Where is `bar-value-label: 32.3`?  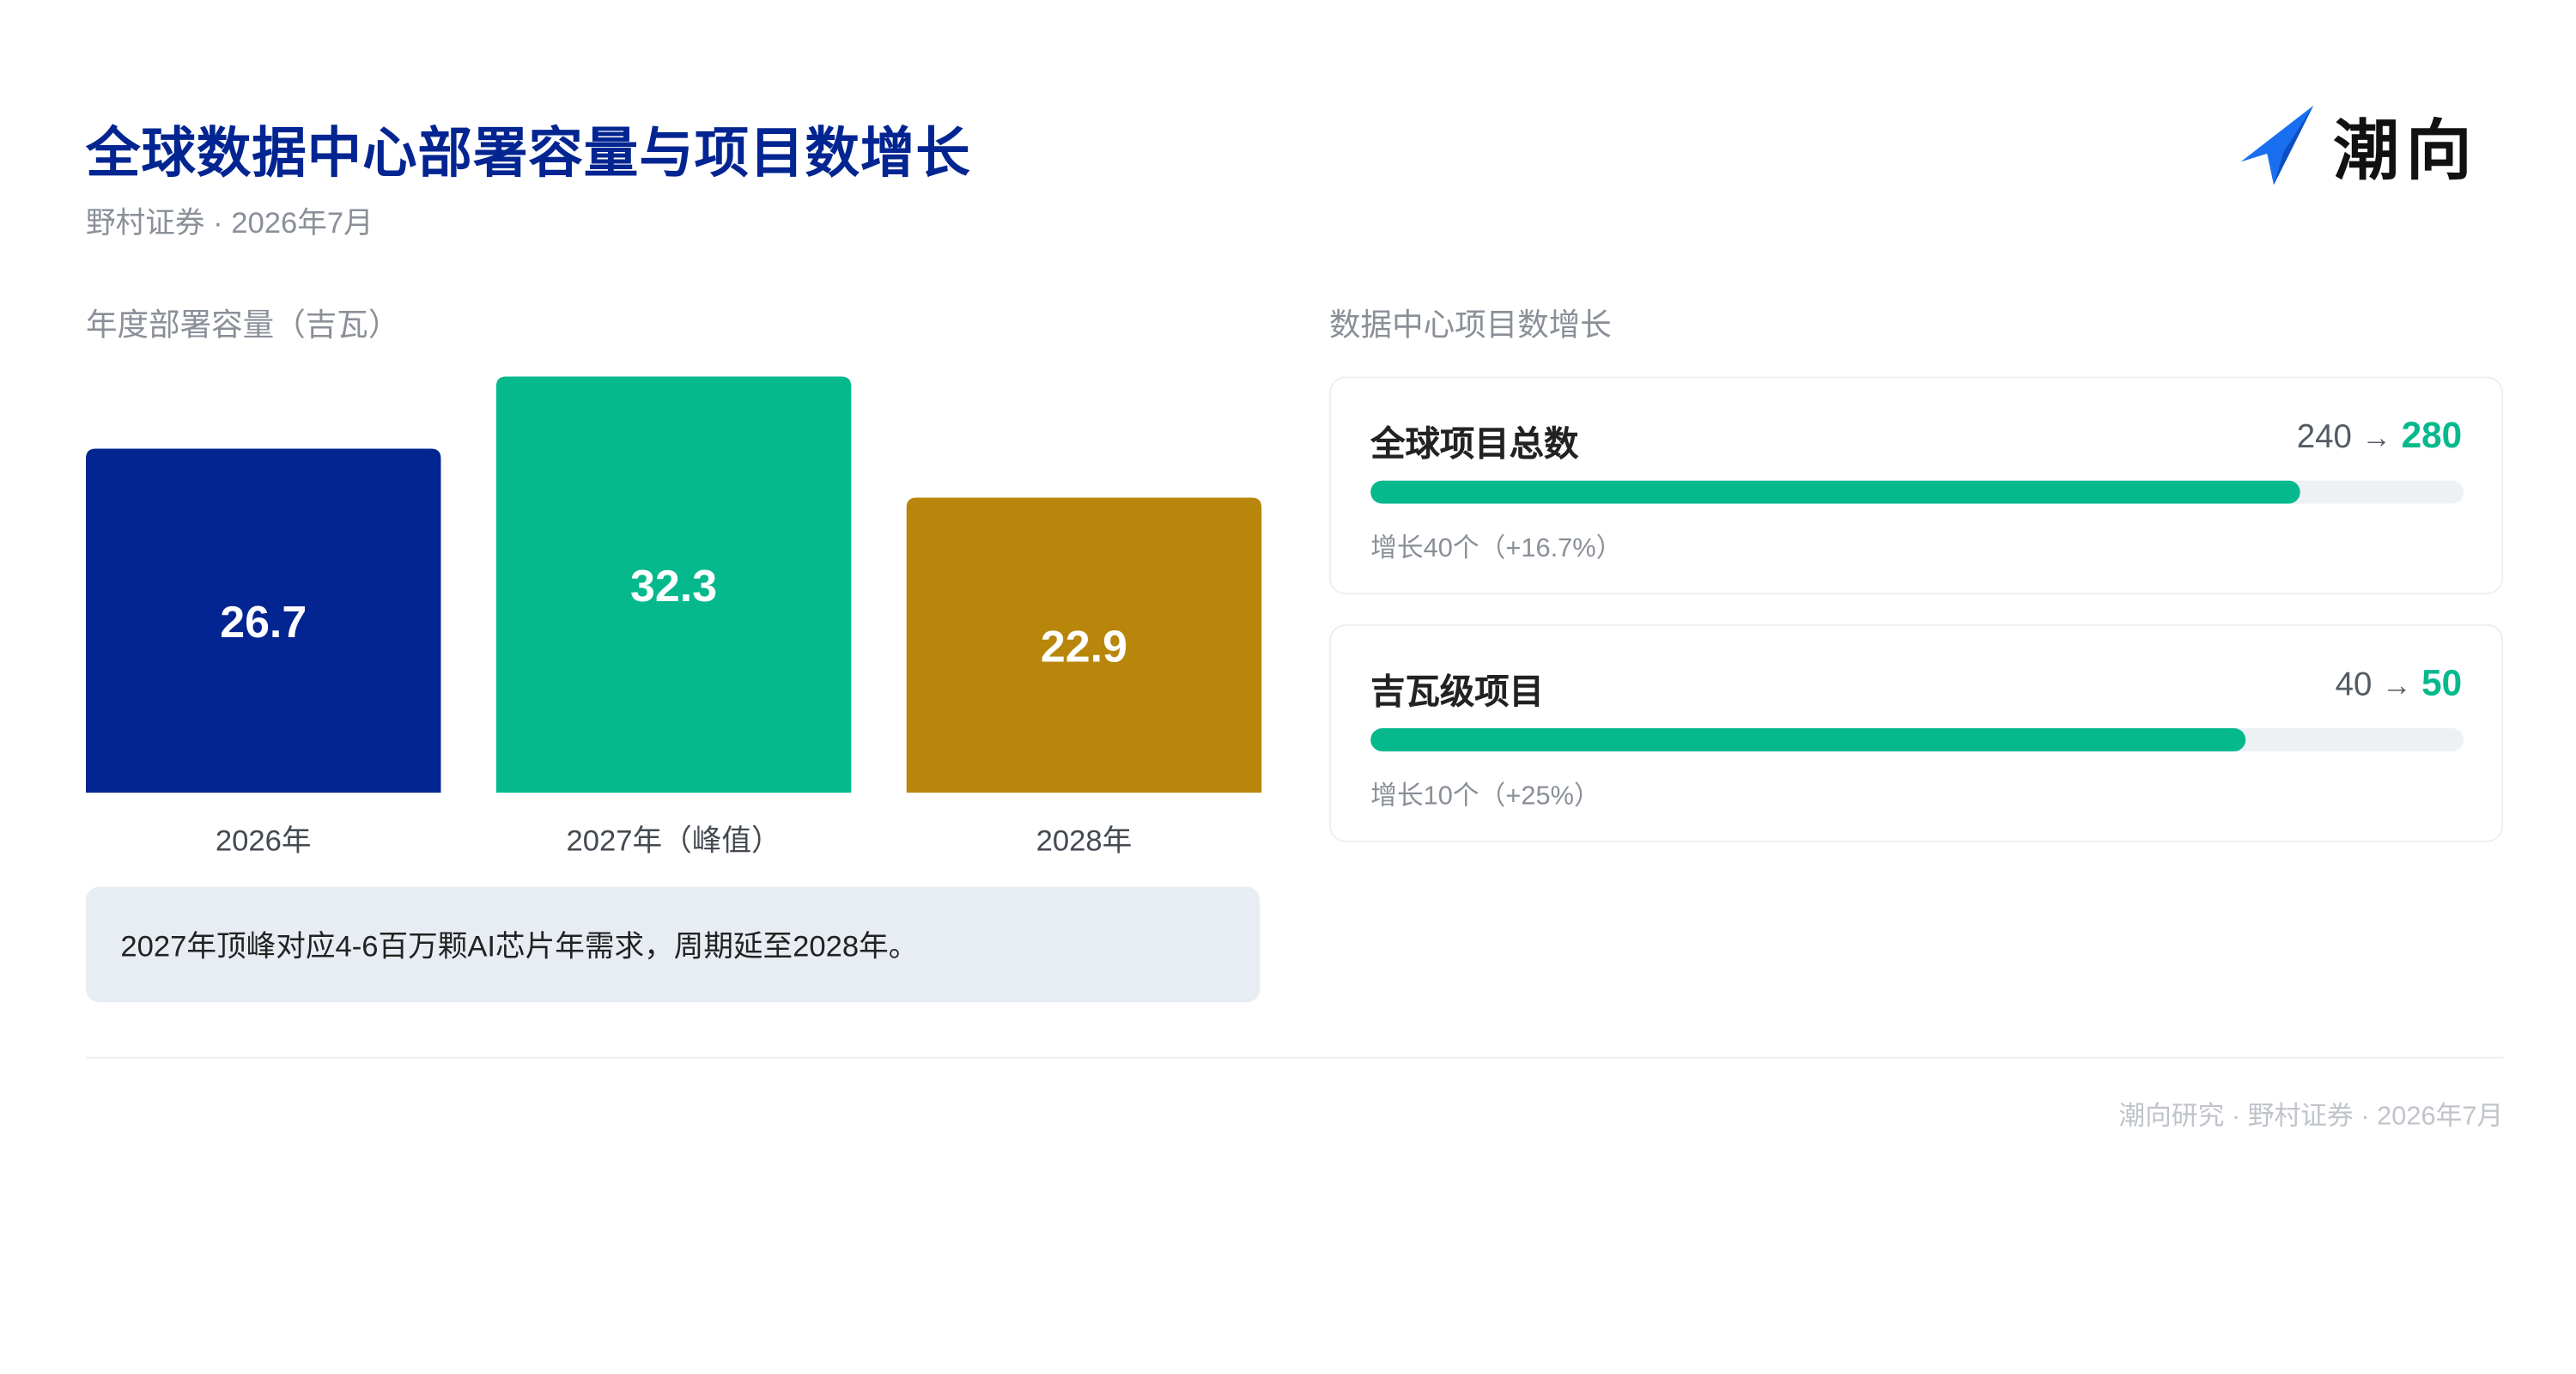 bar-value-label: 32.3 is located at coordinates (673, 586).